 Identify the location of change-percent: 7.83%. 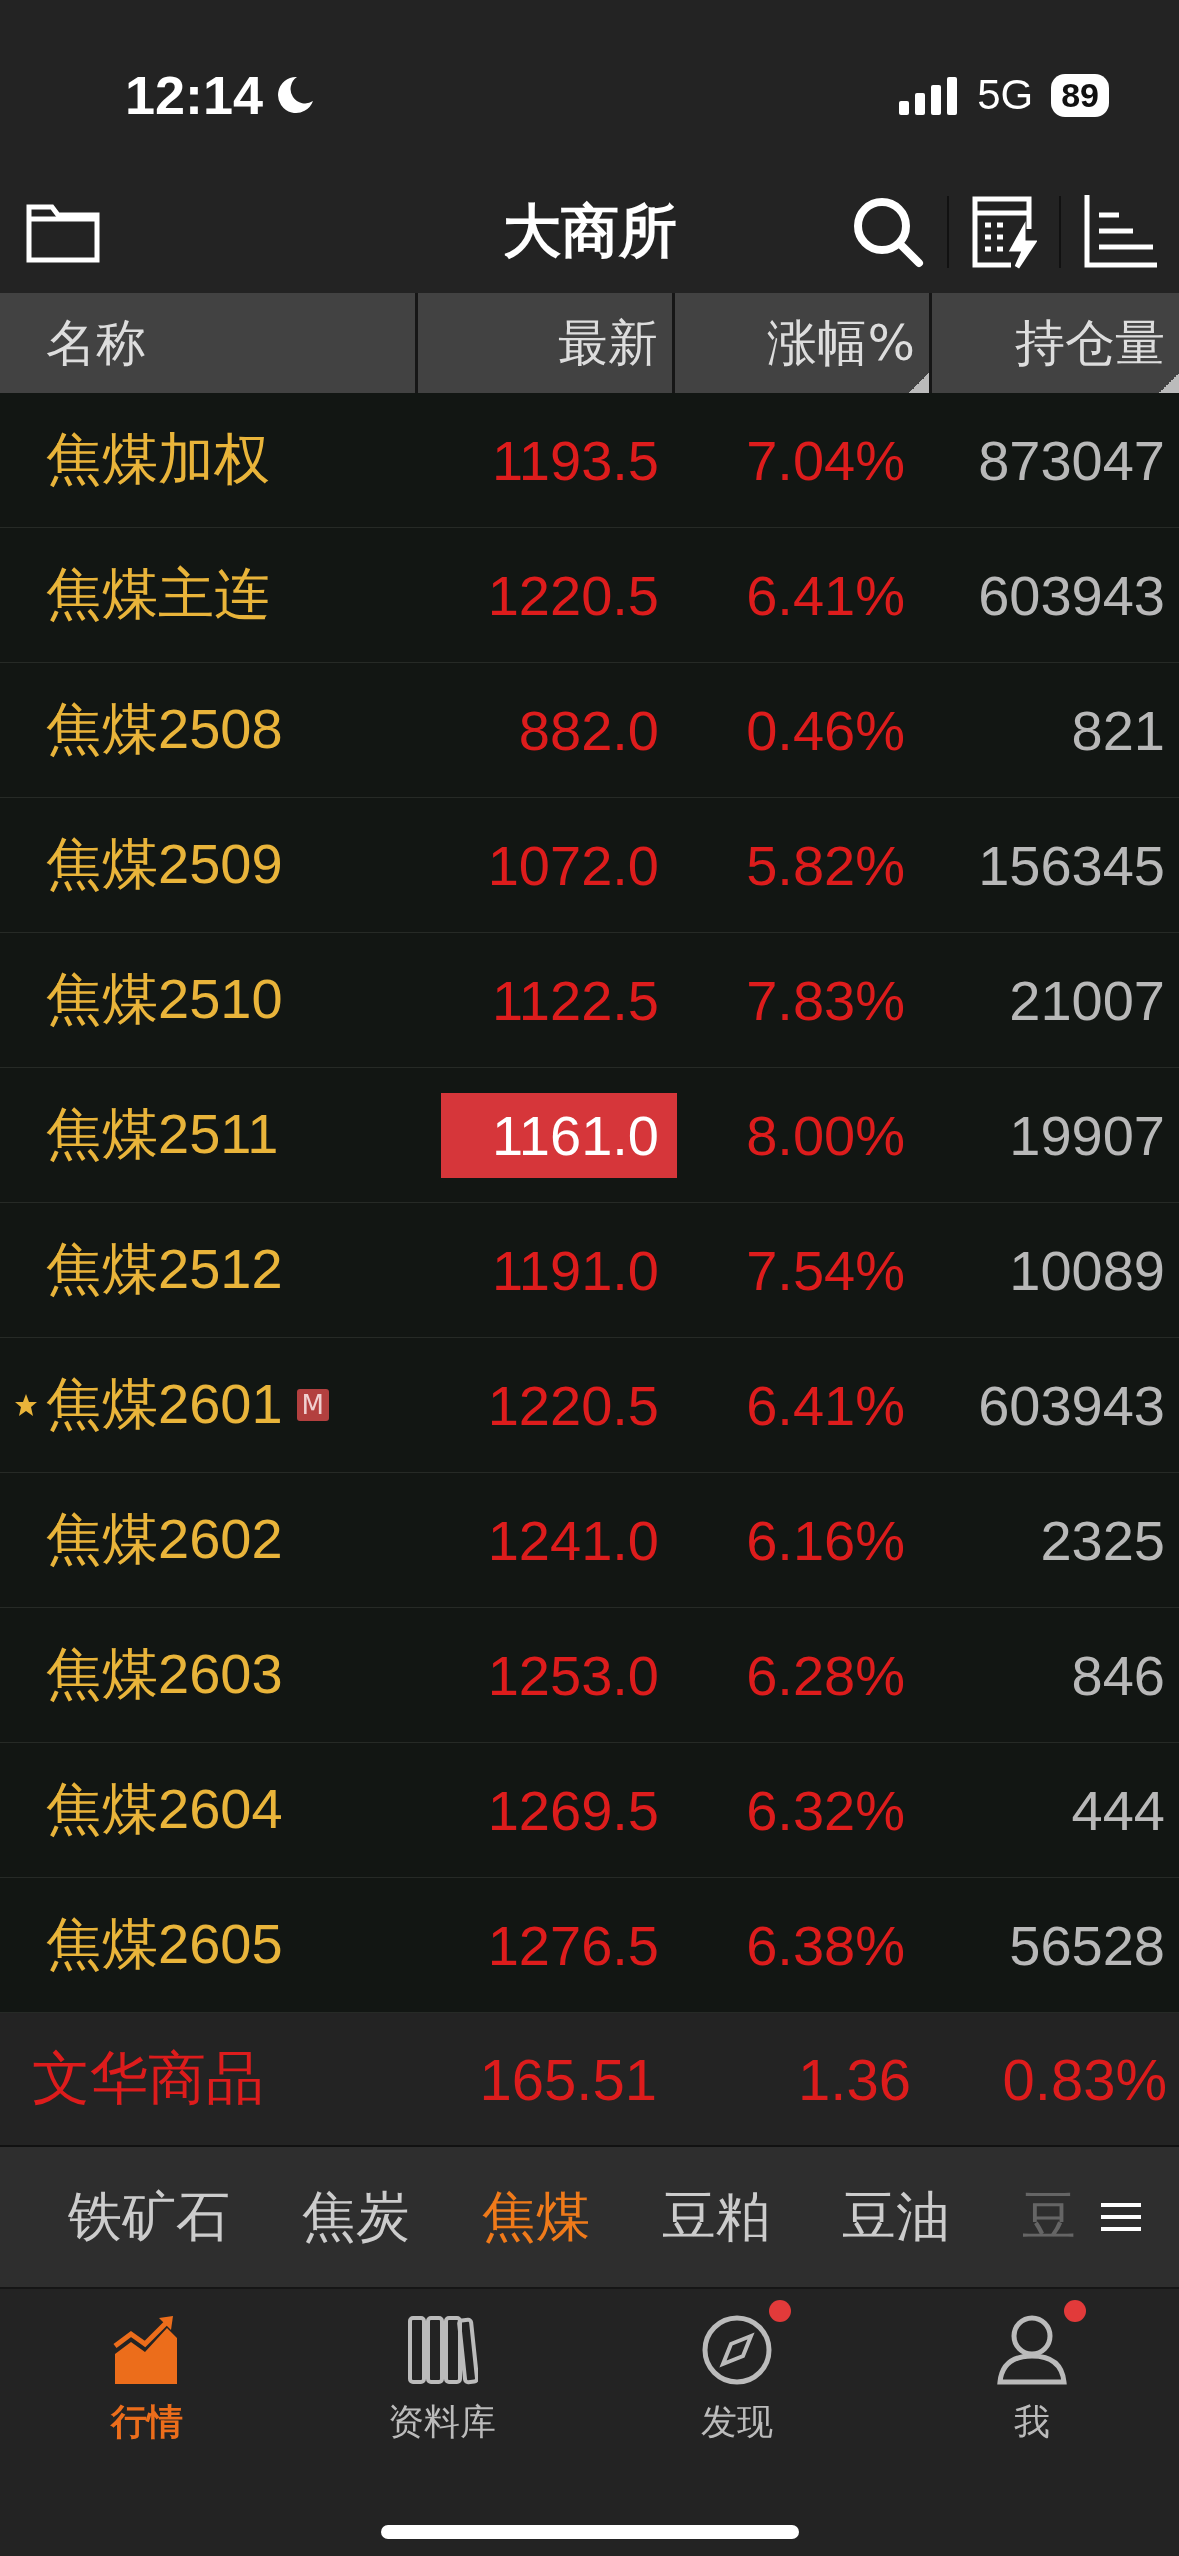
(826, 1000).